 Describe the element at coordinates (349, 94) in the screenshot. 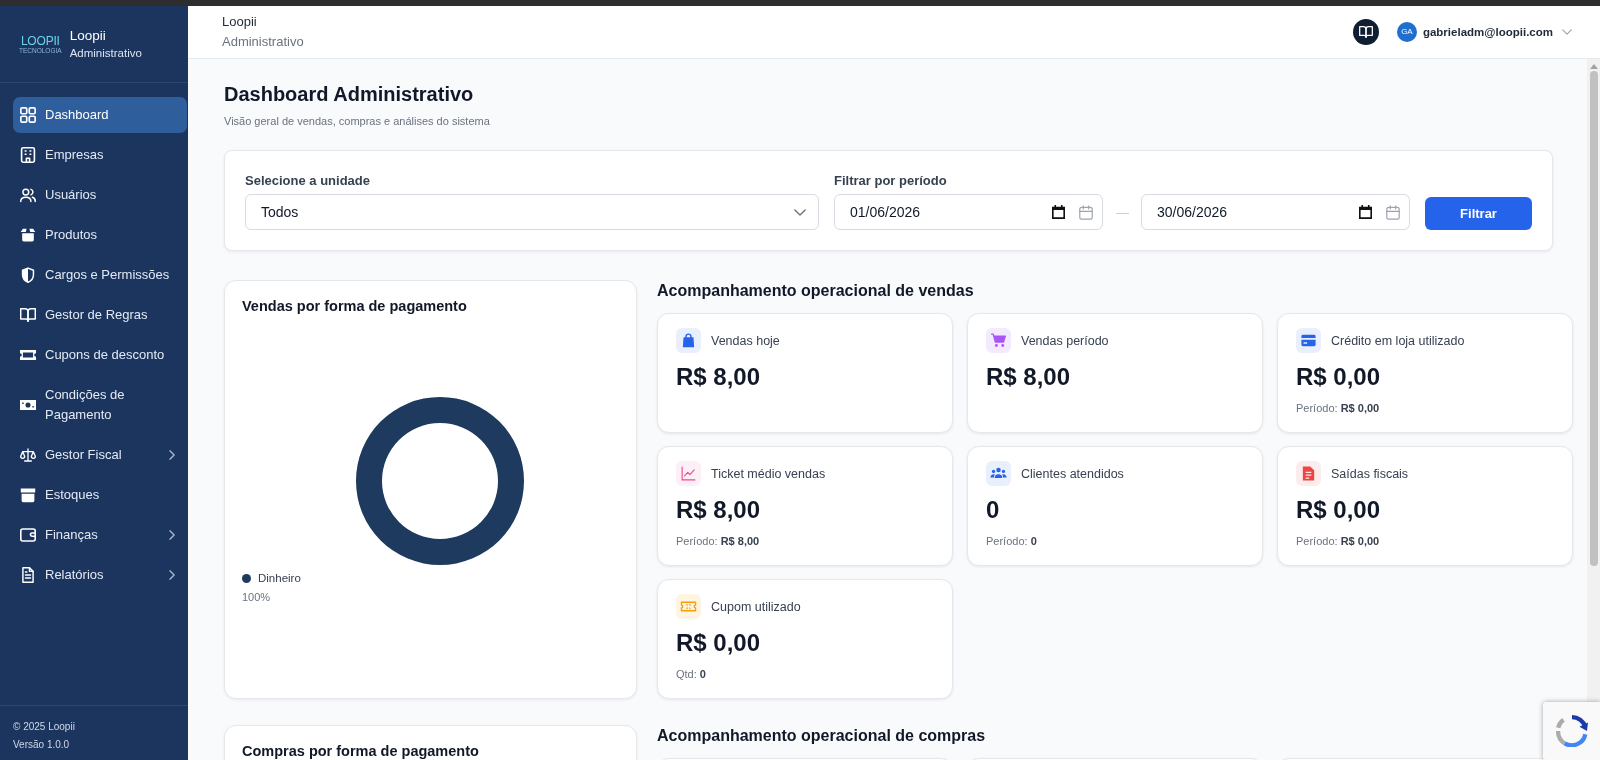

I see `page-title: Dashboard Administrativo` at that location.